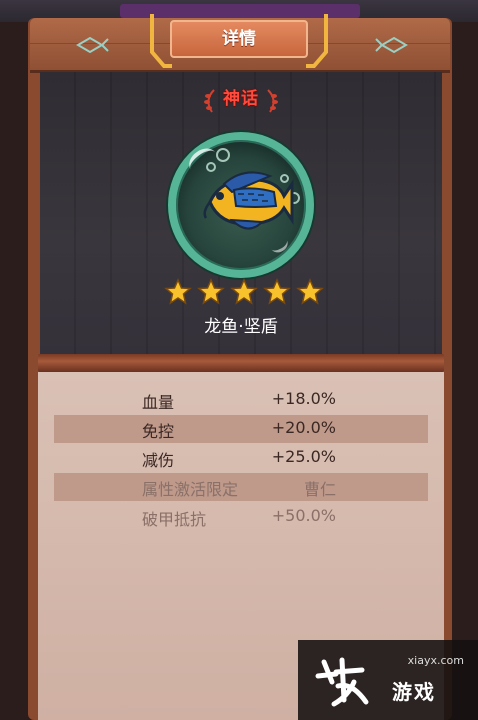 The image size is (478, 720). Describe the element at coordinates (239, 39) in the screenshot. I see `details-tab: 详情` at that location.